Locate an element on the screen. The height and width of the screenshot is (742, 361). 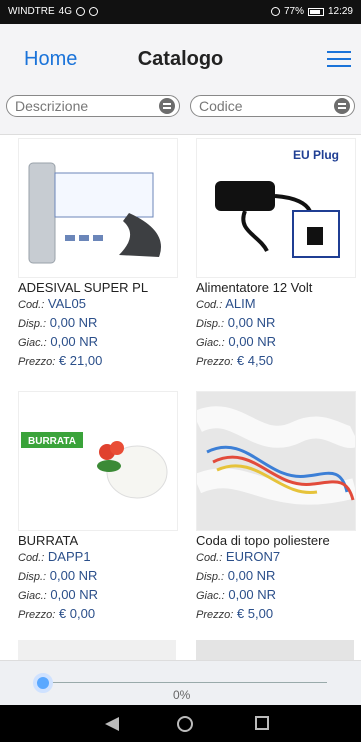
product-image-burrata: BURRATA is located at coordinates (98, 461).